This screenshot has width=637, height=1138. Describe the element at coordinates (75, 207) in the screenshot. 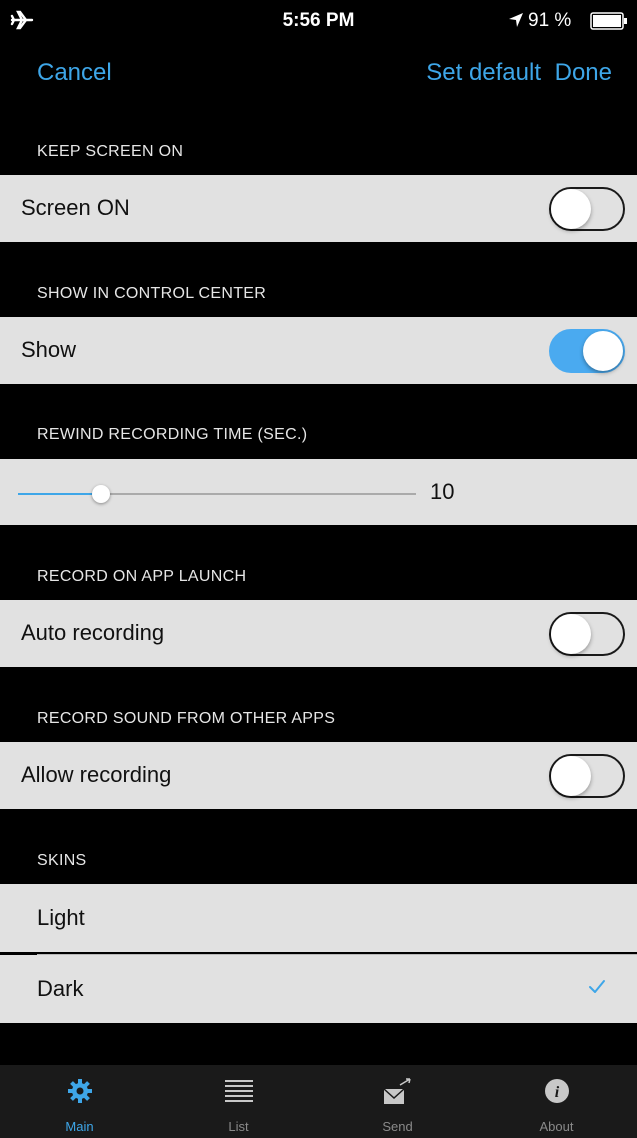

I see `screen-on-label: Screen ON` at that location.